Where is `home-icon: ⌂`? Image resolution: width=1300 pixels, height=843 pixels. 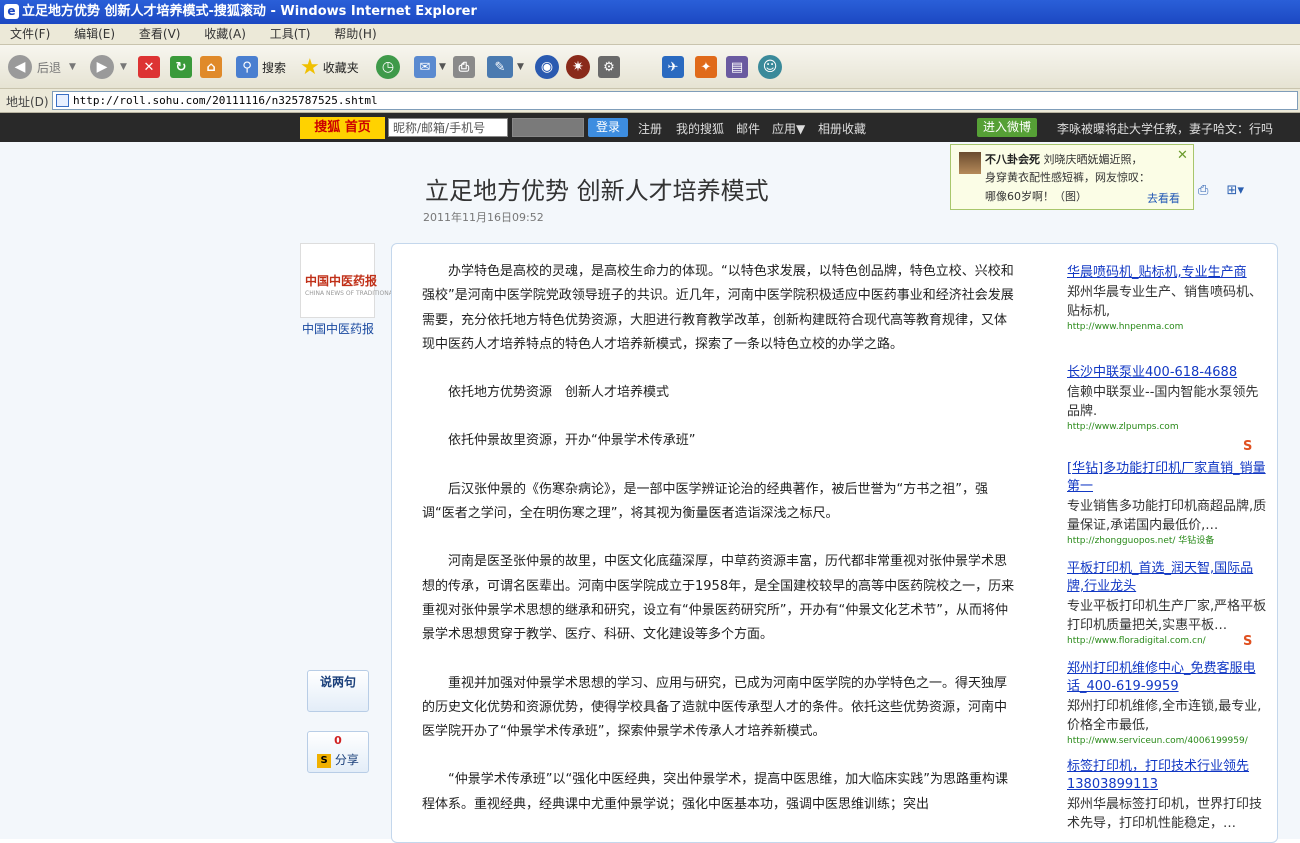
home-icon: ⌂ is located at coordinates (211, 67).